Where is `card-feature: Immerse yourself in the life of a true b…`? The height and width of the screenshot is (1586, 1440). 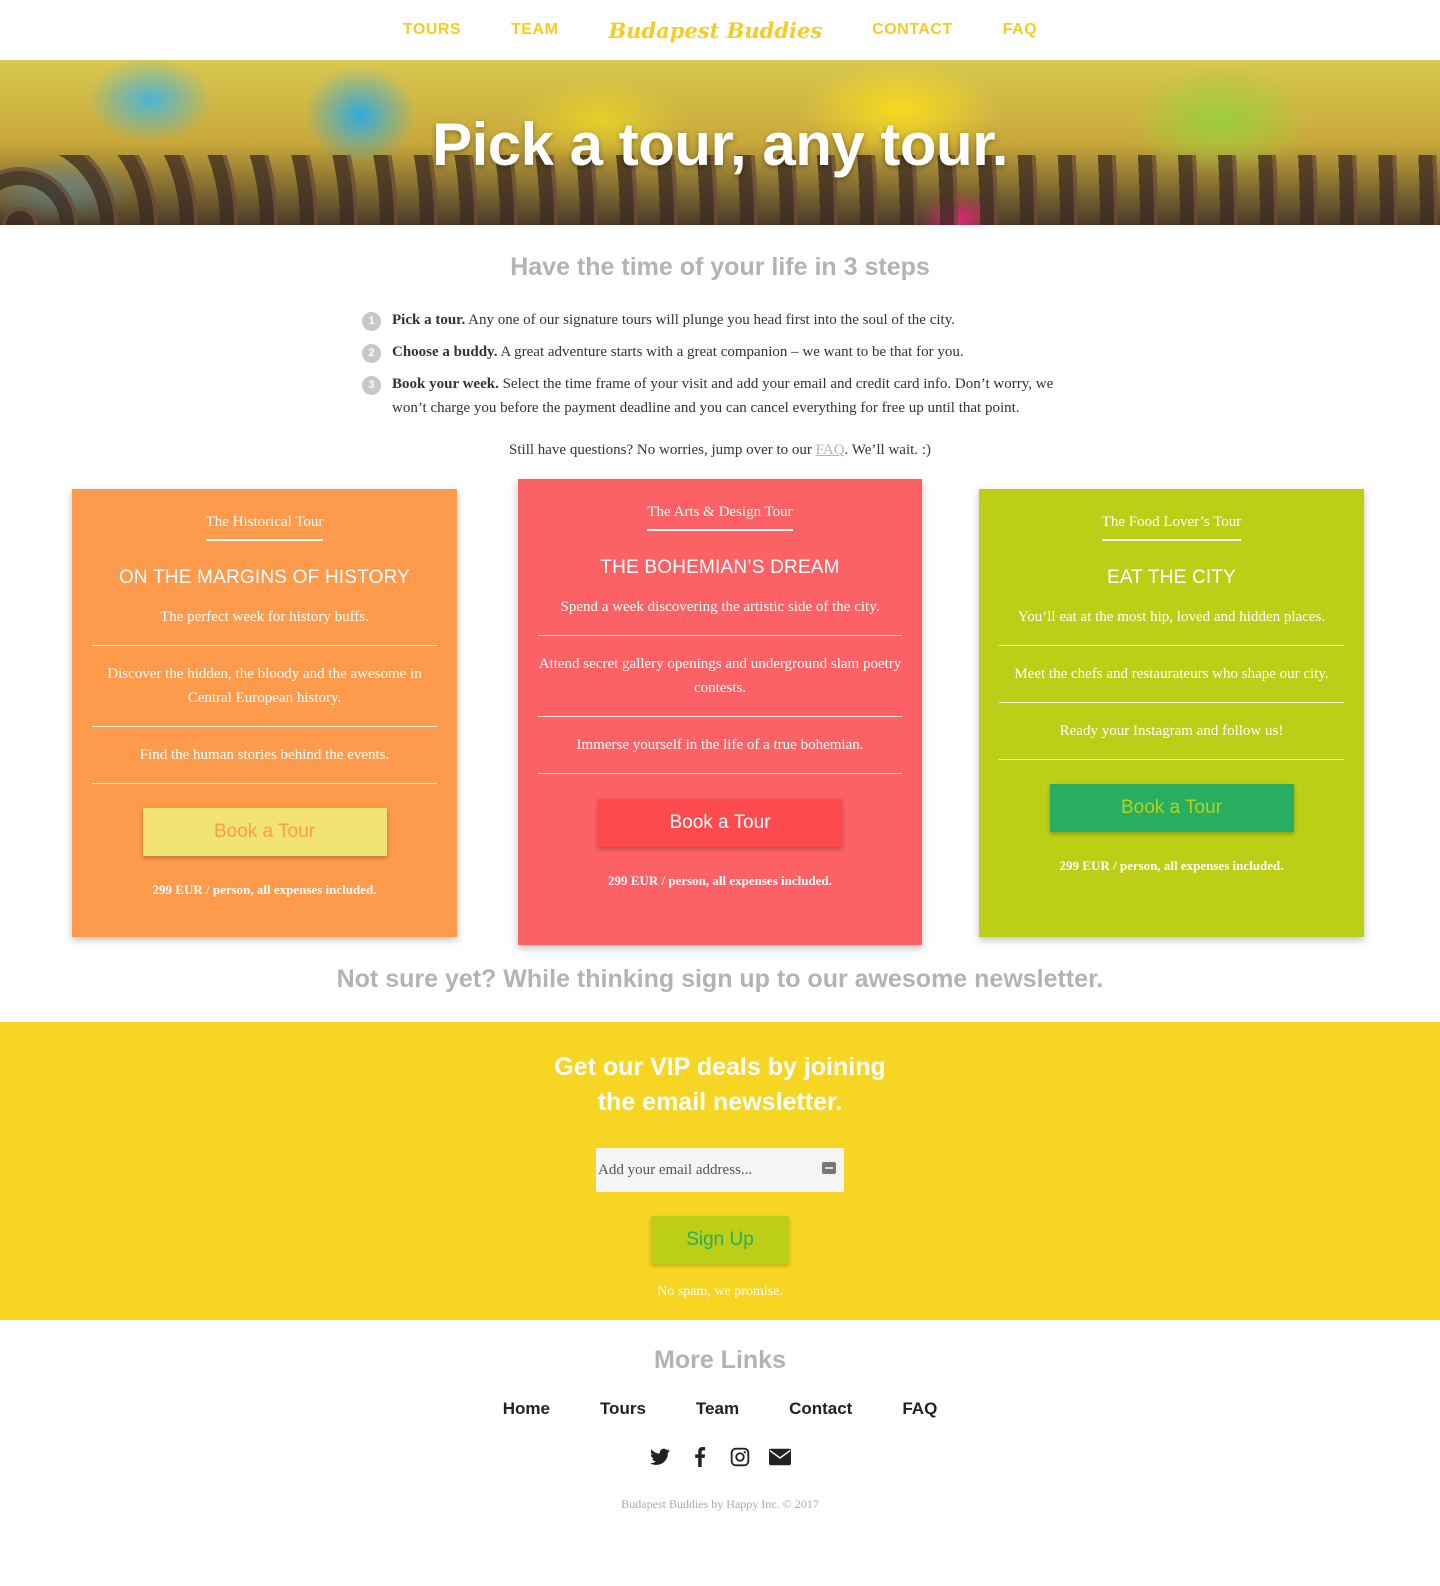
card-feature: Immerse yourself in the life of a true b… is located at coordinates (720, 745).